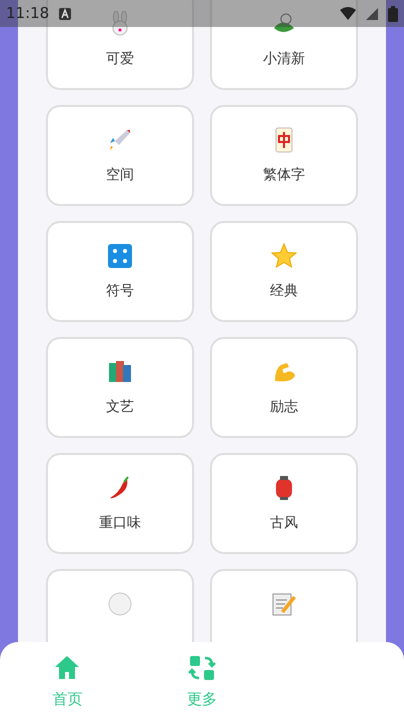 The width and height of the screenshot is (404, 720). I want to click on books-icon, so click(120, 372).